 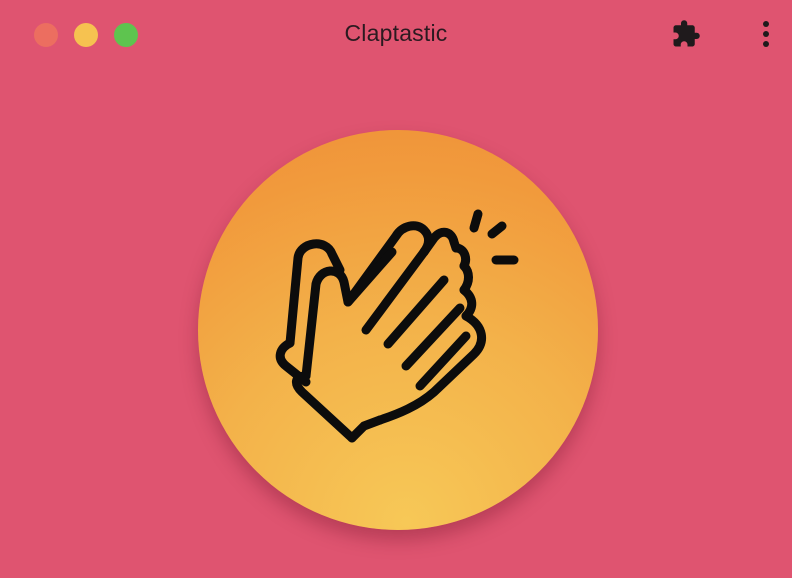 I want to click on extensions-button, so click(x=686, y=34).